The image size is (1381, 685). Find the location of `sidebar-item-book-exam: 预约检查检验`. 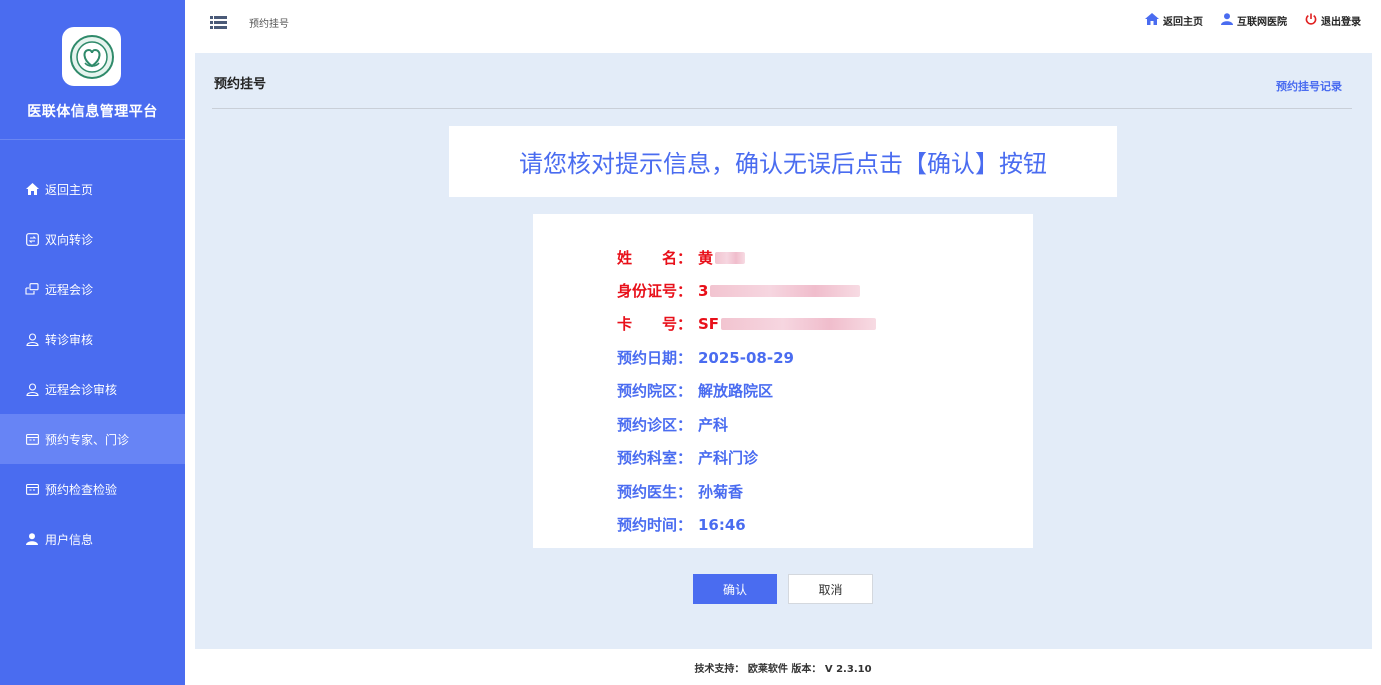

sidebar-item-book-exam: 预约检查检验 is located at coordinates (92, 489).